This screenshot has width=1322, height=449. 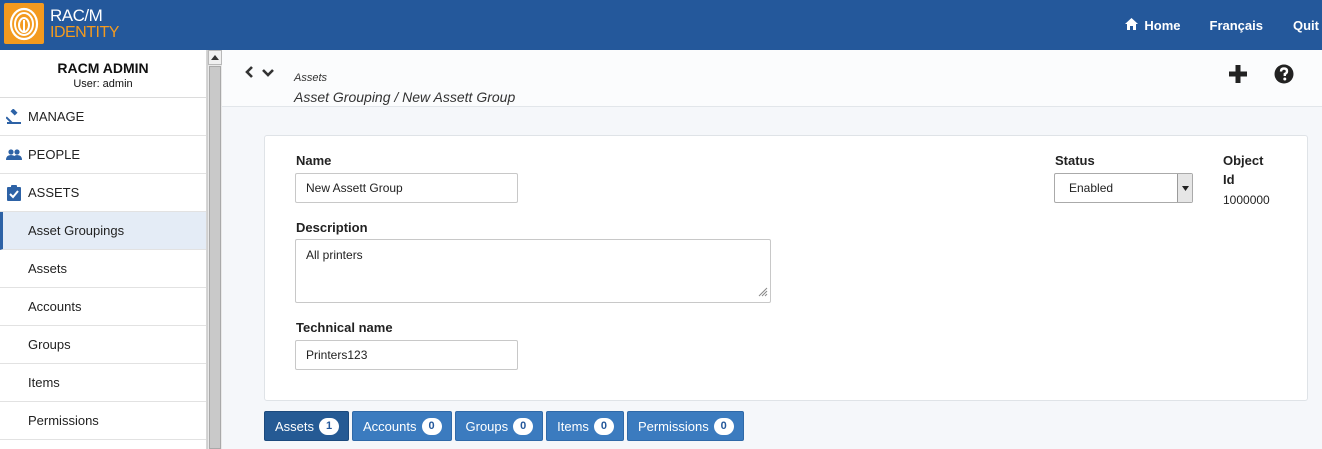 What do you see at coordinates (334, 255) in the screenshot?
I see `description-text: All printers` at bounding box center [334, 255].